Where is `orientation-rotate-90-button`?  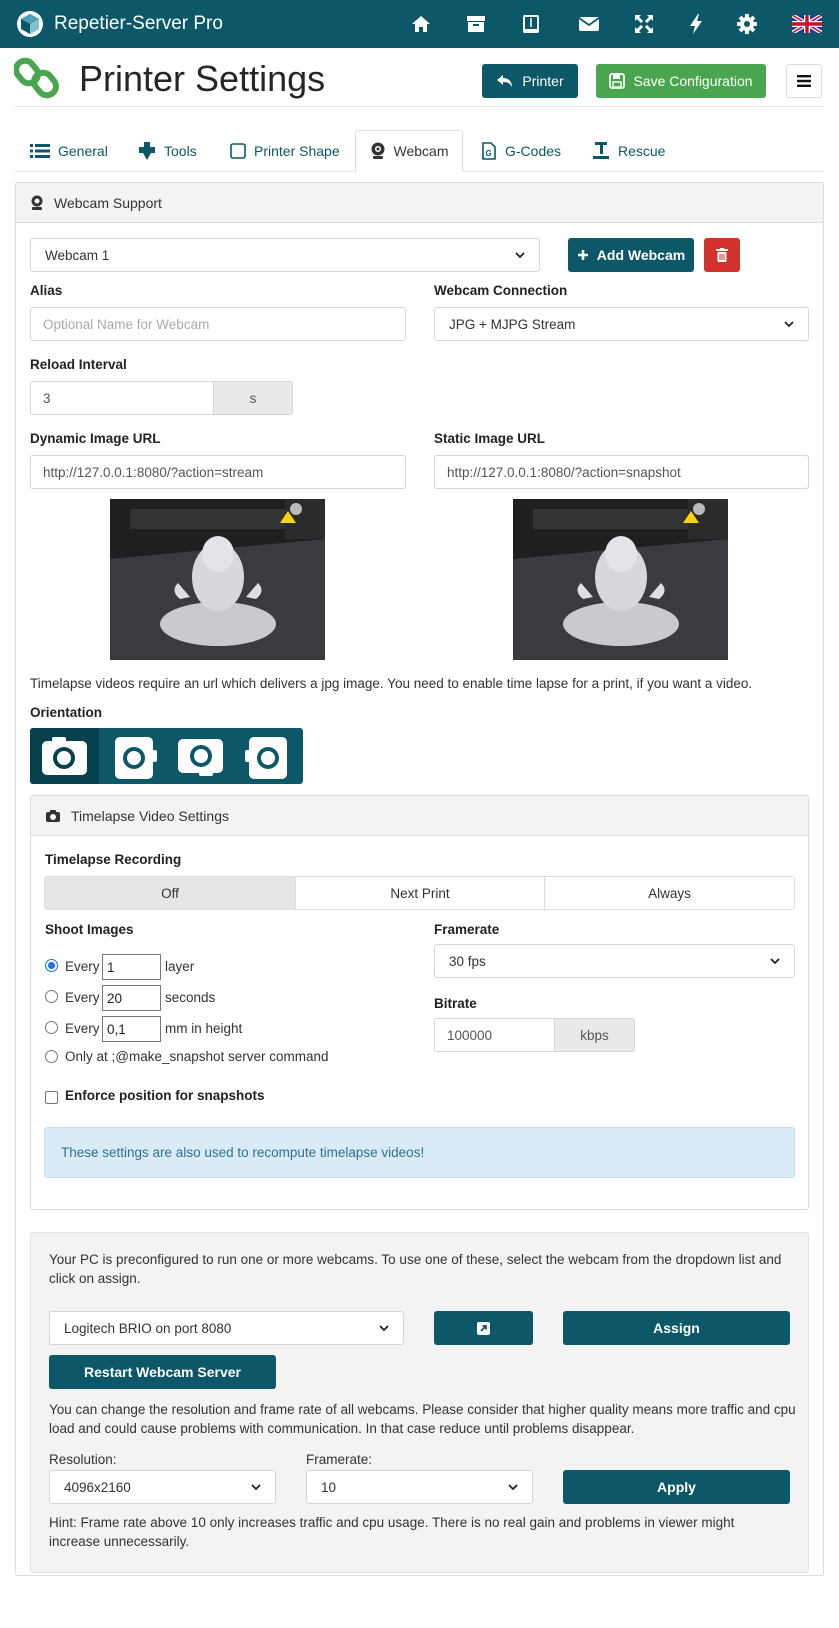
orientation-rotate-90-button is located at coordinates (133, 756).